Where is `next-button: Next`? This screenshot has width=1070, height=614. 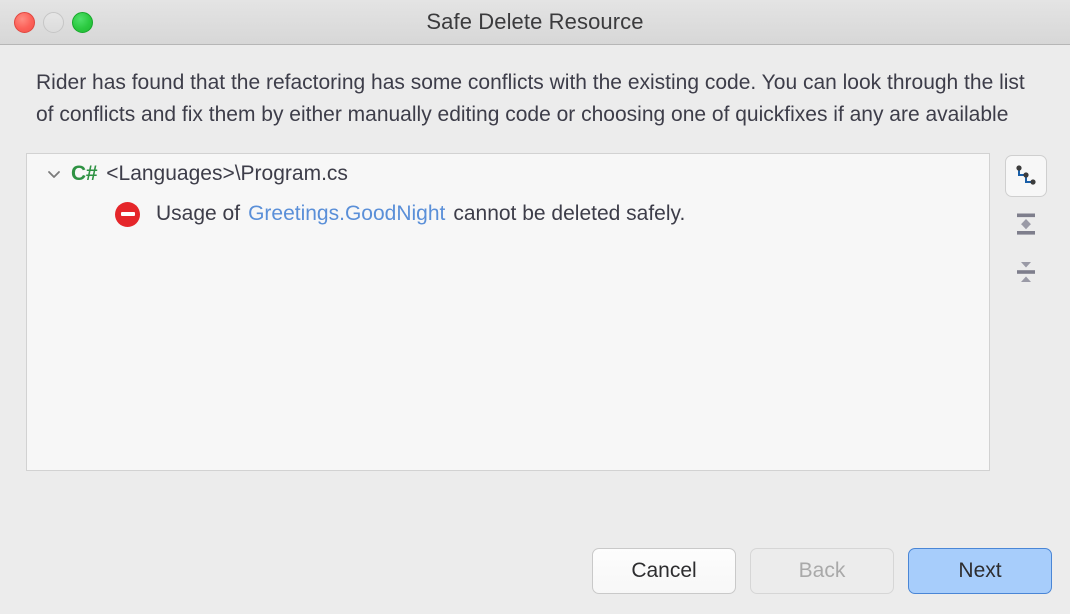
next-button: Next is located at coordinates (980, 571).